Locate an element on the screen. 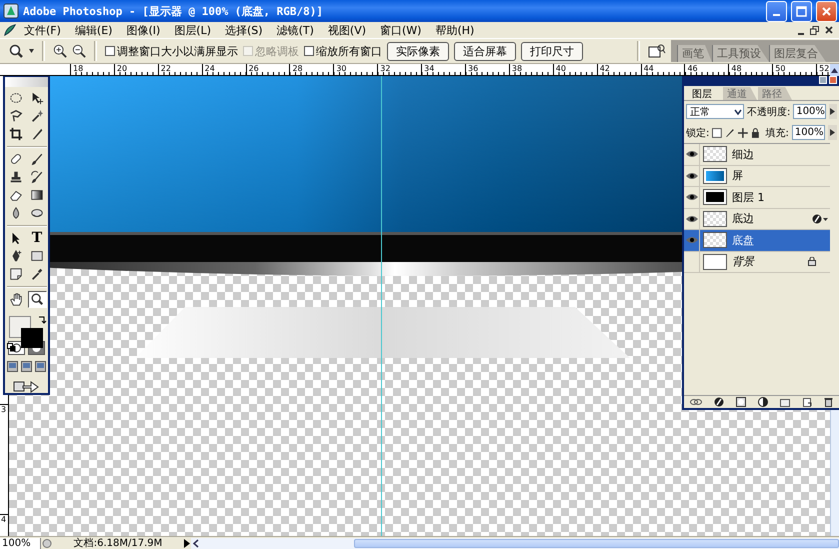  layer-row: 底盘 is located at coordinates (757, 241).